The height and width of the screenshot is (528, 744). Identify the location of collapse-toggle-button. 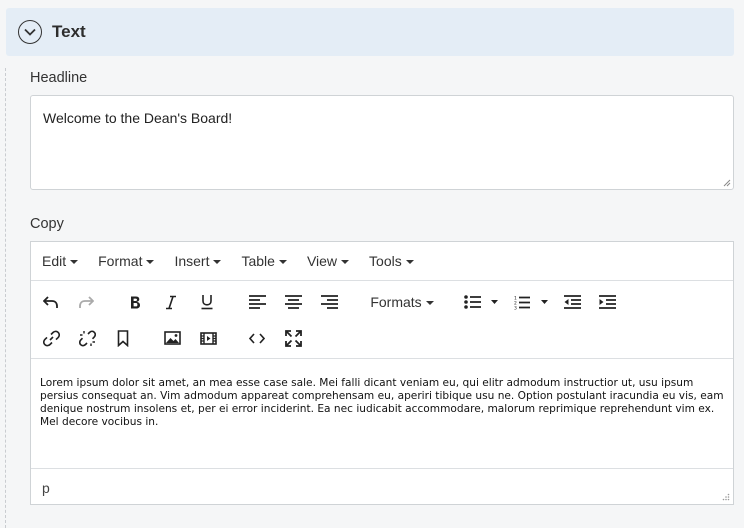
(30, 32).